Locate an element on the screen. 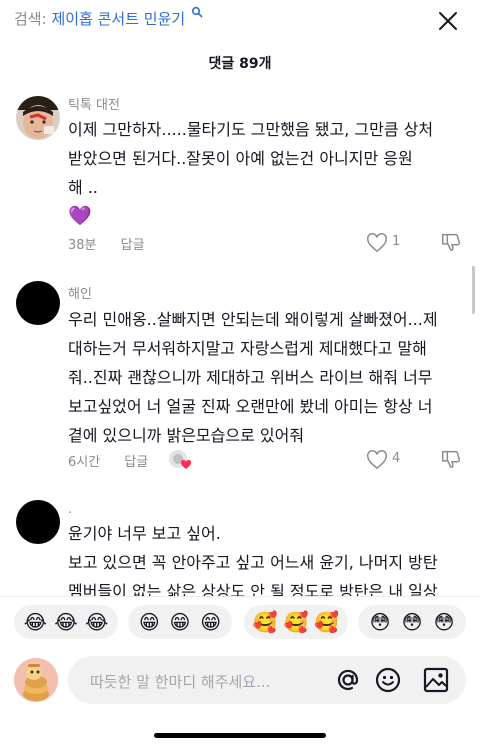 This screenshot has width=480, height=749. comment-line: 이제 그만하자.....물타기도 그만했음 됐고, 그만큼 상처 is located at coordinates (251, 129).